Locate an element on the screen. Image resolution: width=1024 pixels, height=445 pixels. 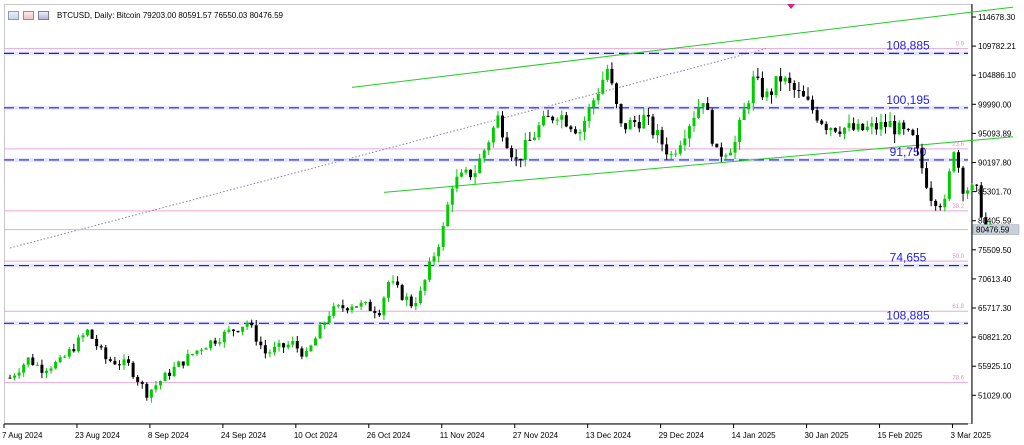
x-tick-label: 13 Dec 2024 is located at coordinates (609, 435).